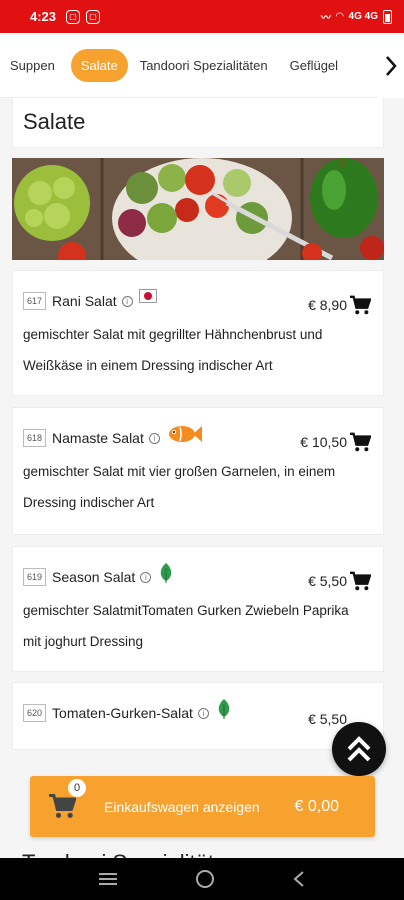 The image size is (404, 900). What do you see at coordinates (339, 16) in the screenshot?
I see `wifi-icon: ◠` at bounding box center [339, 16].